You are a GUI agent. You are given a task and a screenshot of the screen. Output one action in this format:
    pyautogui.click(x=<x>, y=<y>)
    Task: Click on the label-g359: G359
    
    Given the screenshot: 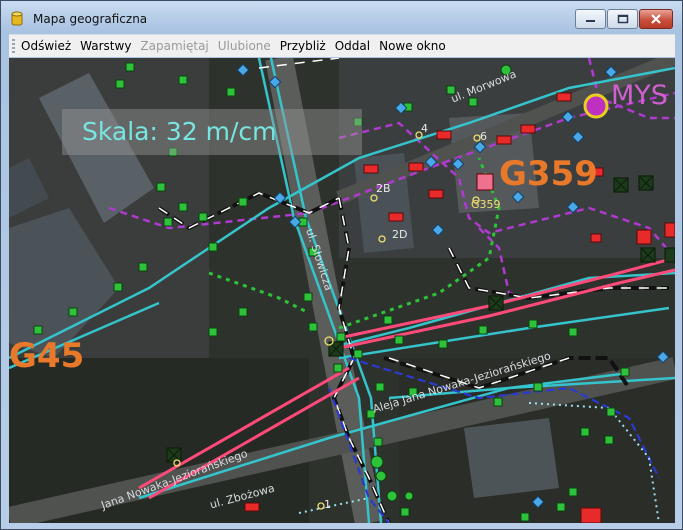 What is the action you would take?
    pyautogui.click(x=548, y=174)
    